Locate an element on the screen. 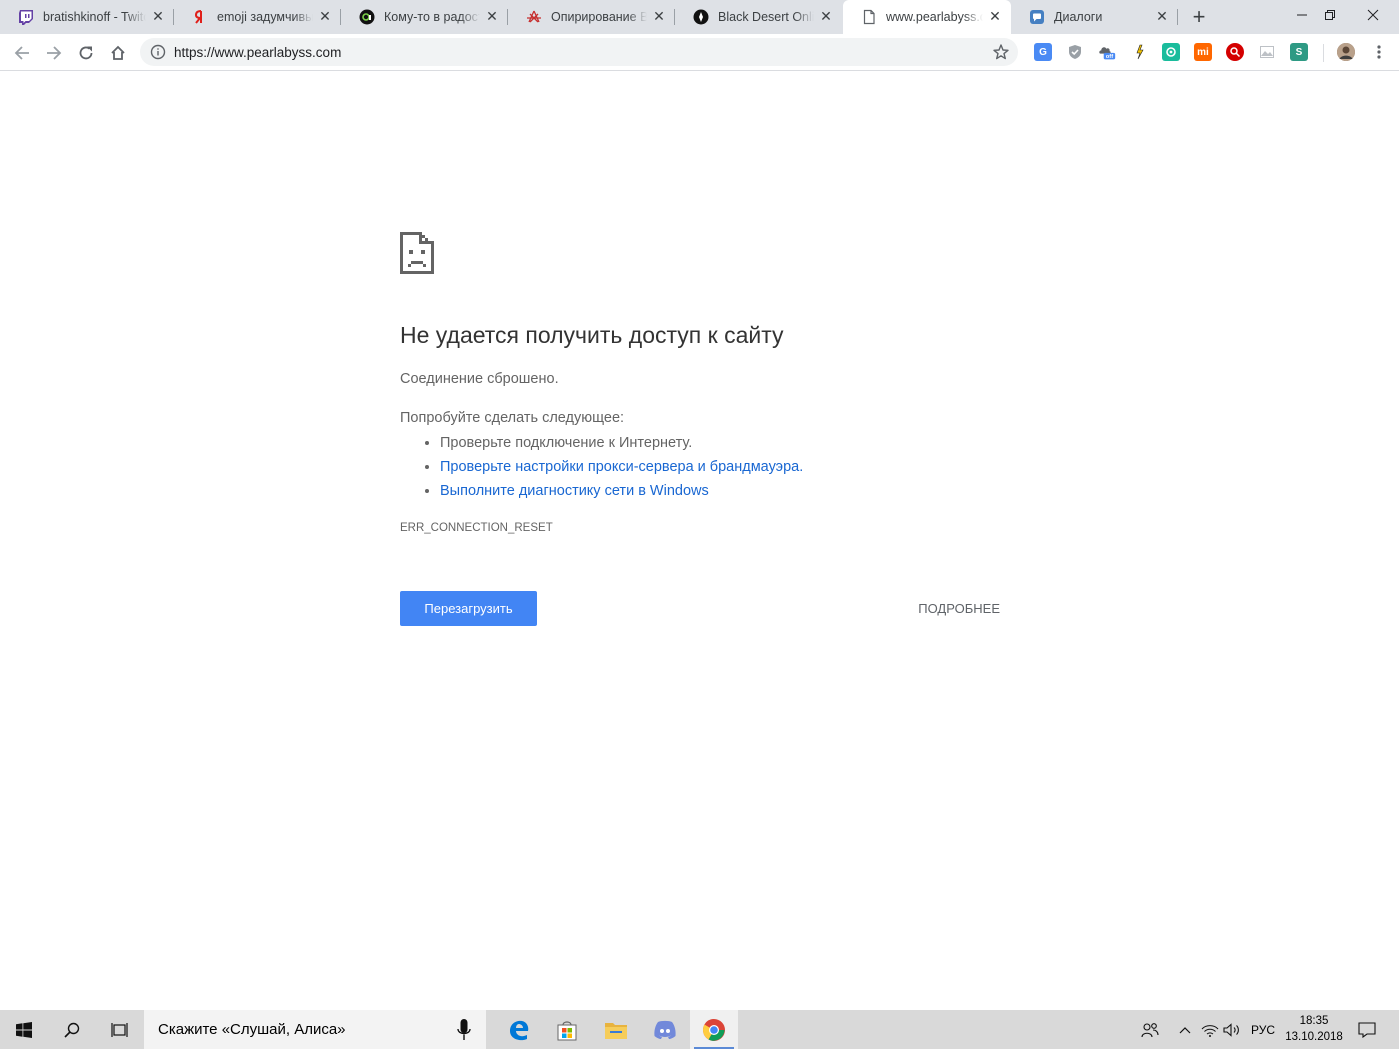 The width and height of the screenshot is (1399, 1049). tab-title: www.pearlabyss.com is located at coordinates (934, 17).